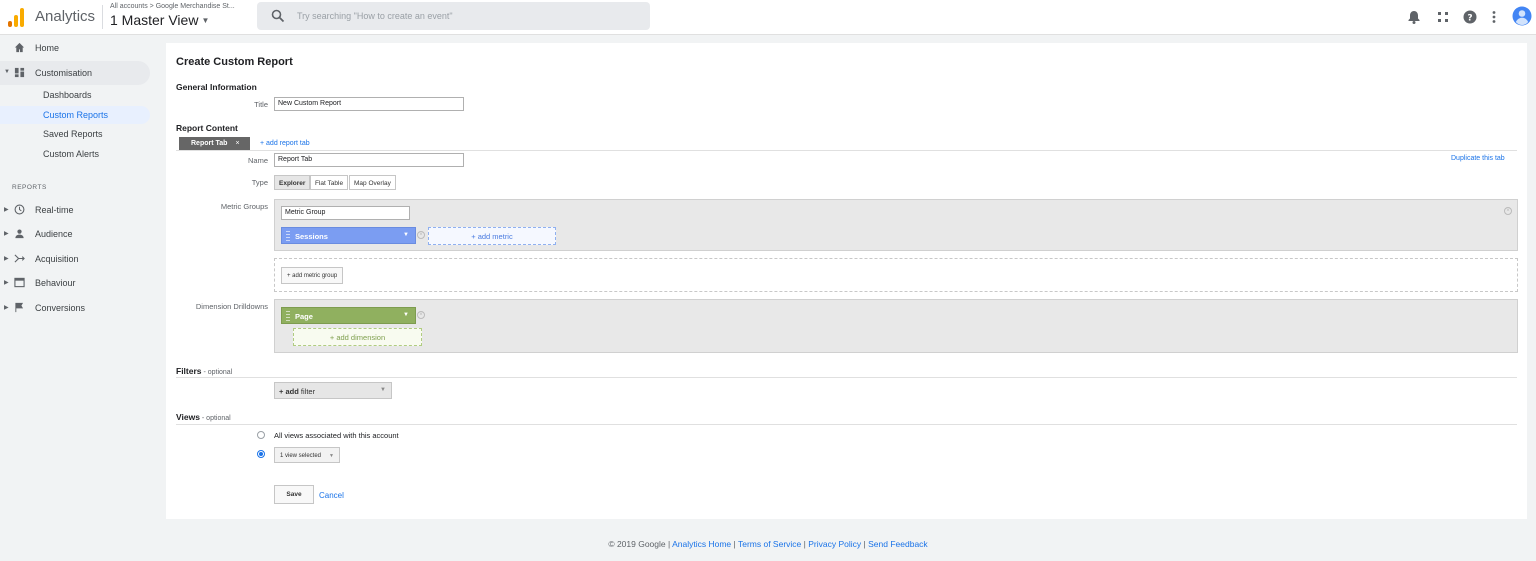 This screenshot has width=1536, height=561. What do you see at coordinates (257, 160) in the screenshot?
I see `name-label: Name` at bounding box center [257, 160].